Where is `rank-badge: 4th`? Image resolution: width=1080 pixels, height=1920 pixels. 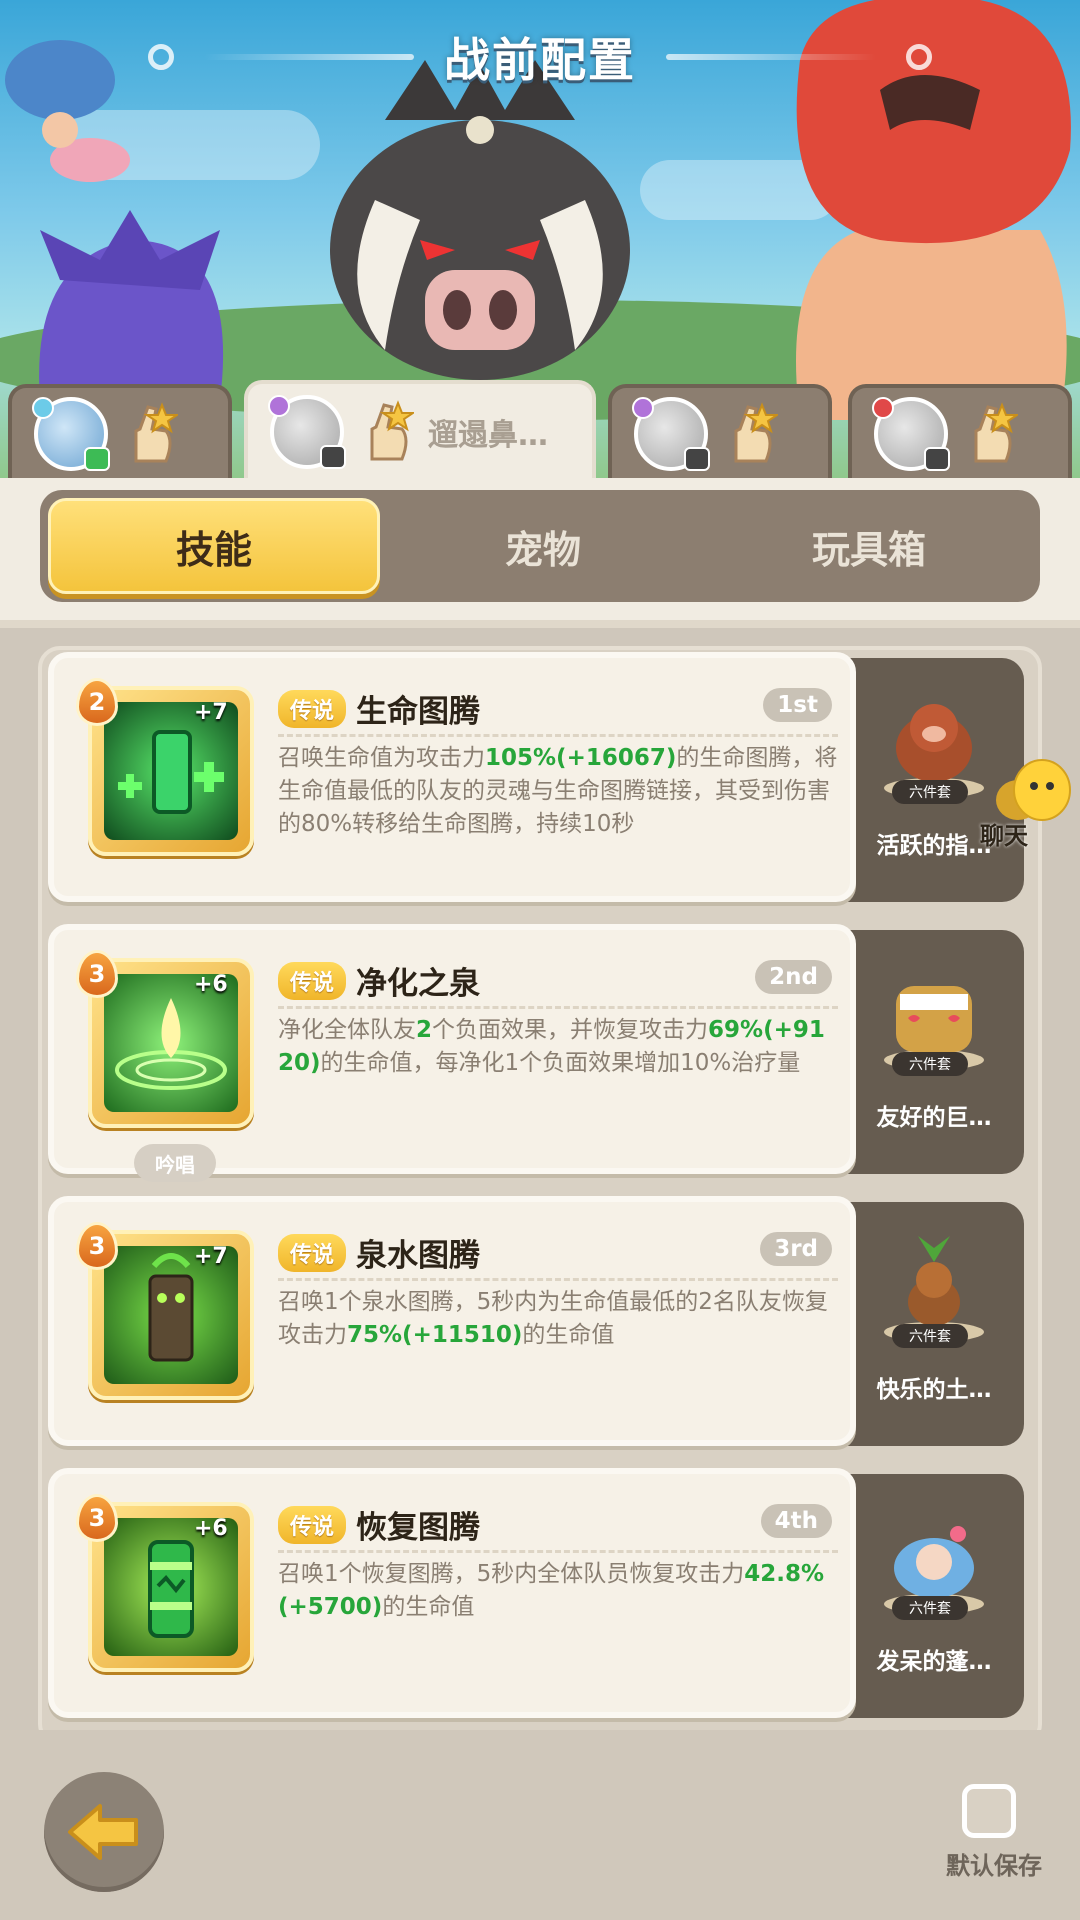 rank-badge: 4th is located at coordinates (796, 1521).